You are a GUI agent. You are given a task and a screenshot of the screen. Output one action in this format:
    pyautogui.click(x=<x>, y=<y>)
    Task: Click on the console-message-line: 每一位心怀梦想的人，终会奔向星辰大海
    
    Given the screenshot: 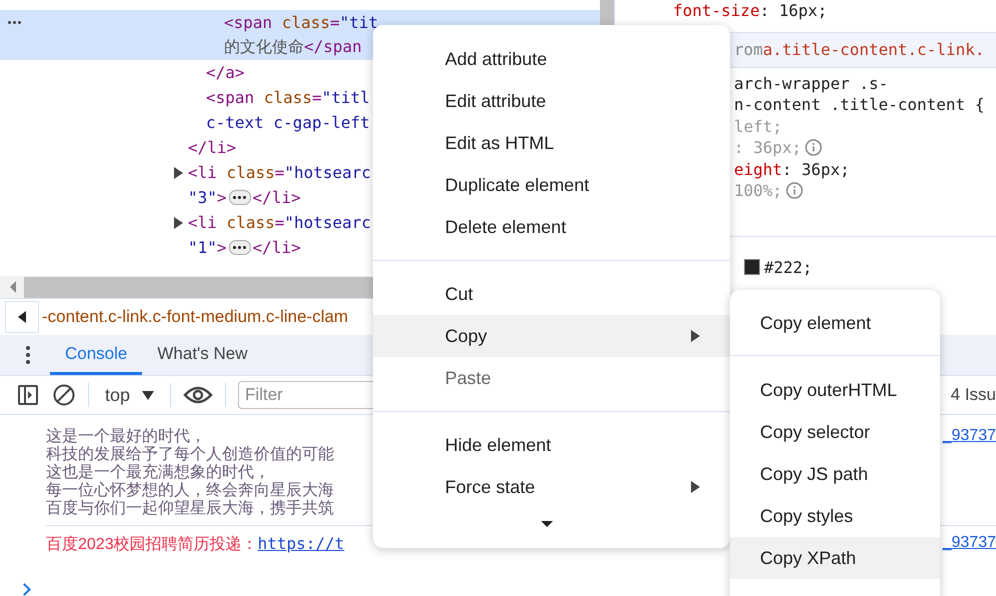 What is the action you would take?
    pyautogui.click(x=190, y=490)
    